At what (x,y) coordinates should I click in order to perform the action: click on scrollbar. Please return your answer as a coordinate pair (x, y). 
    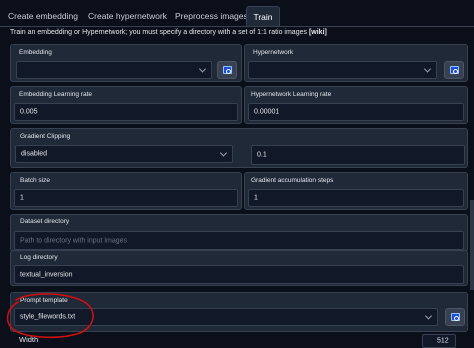
    Looking at the image, I should click on (472, 245).